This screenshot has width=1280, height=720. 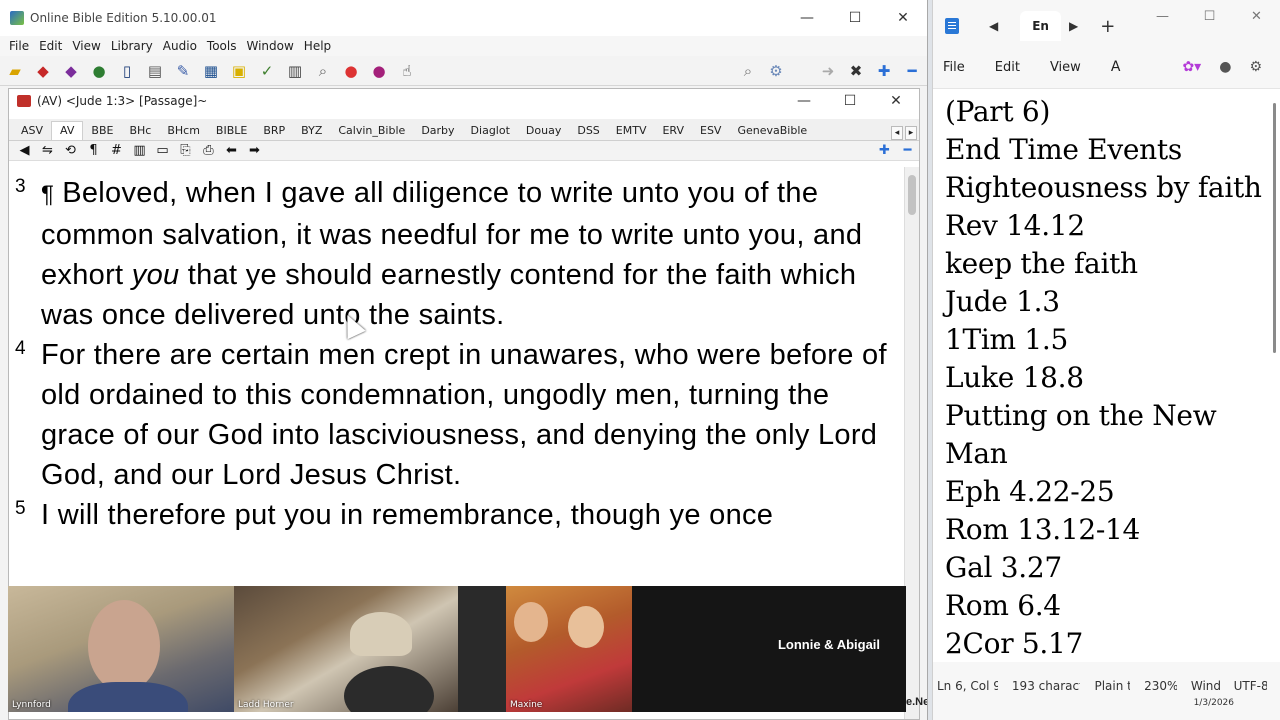 I want to click on exit-icon: ✖, so click(x=856, y=71).